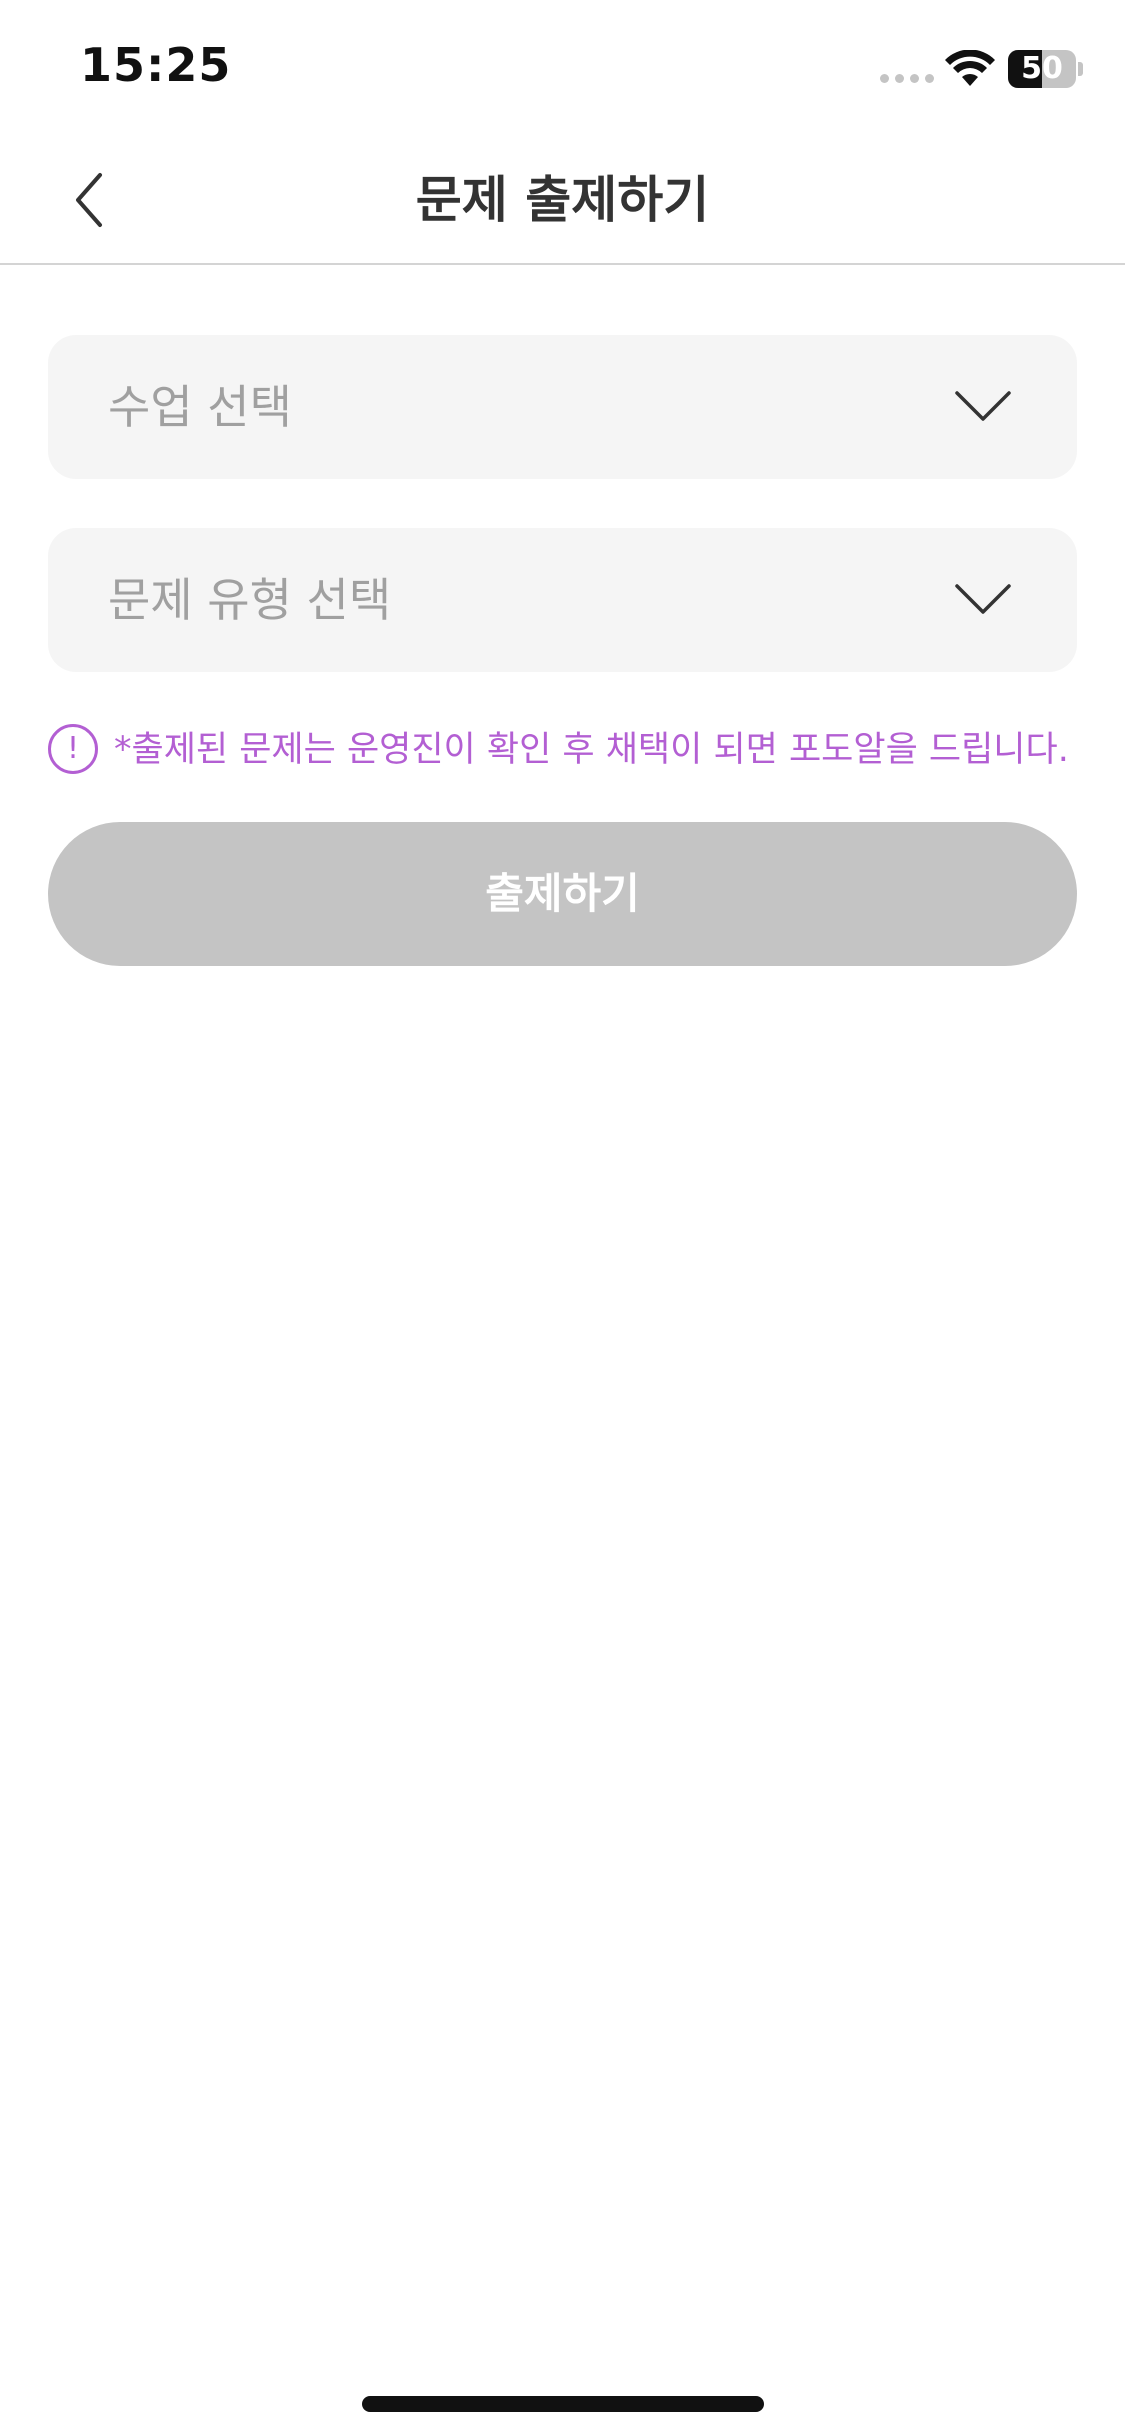 This screenshot has width=1125, height=2436. I want to click on alert-circle-icon: !, so click(73, 749).